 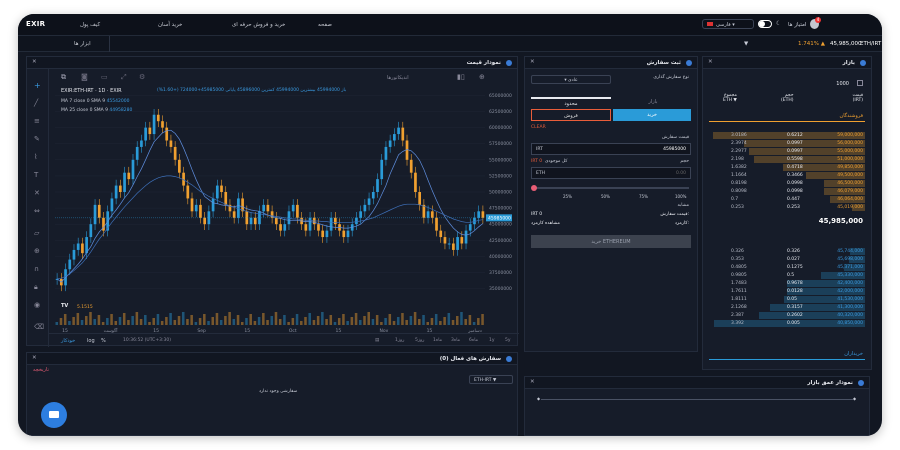 I want to click on template-icon: ▭, so click(x=104, y=77).